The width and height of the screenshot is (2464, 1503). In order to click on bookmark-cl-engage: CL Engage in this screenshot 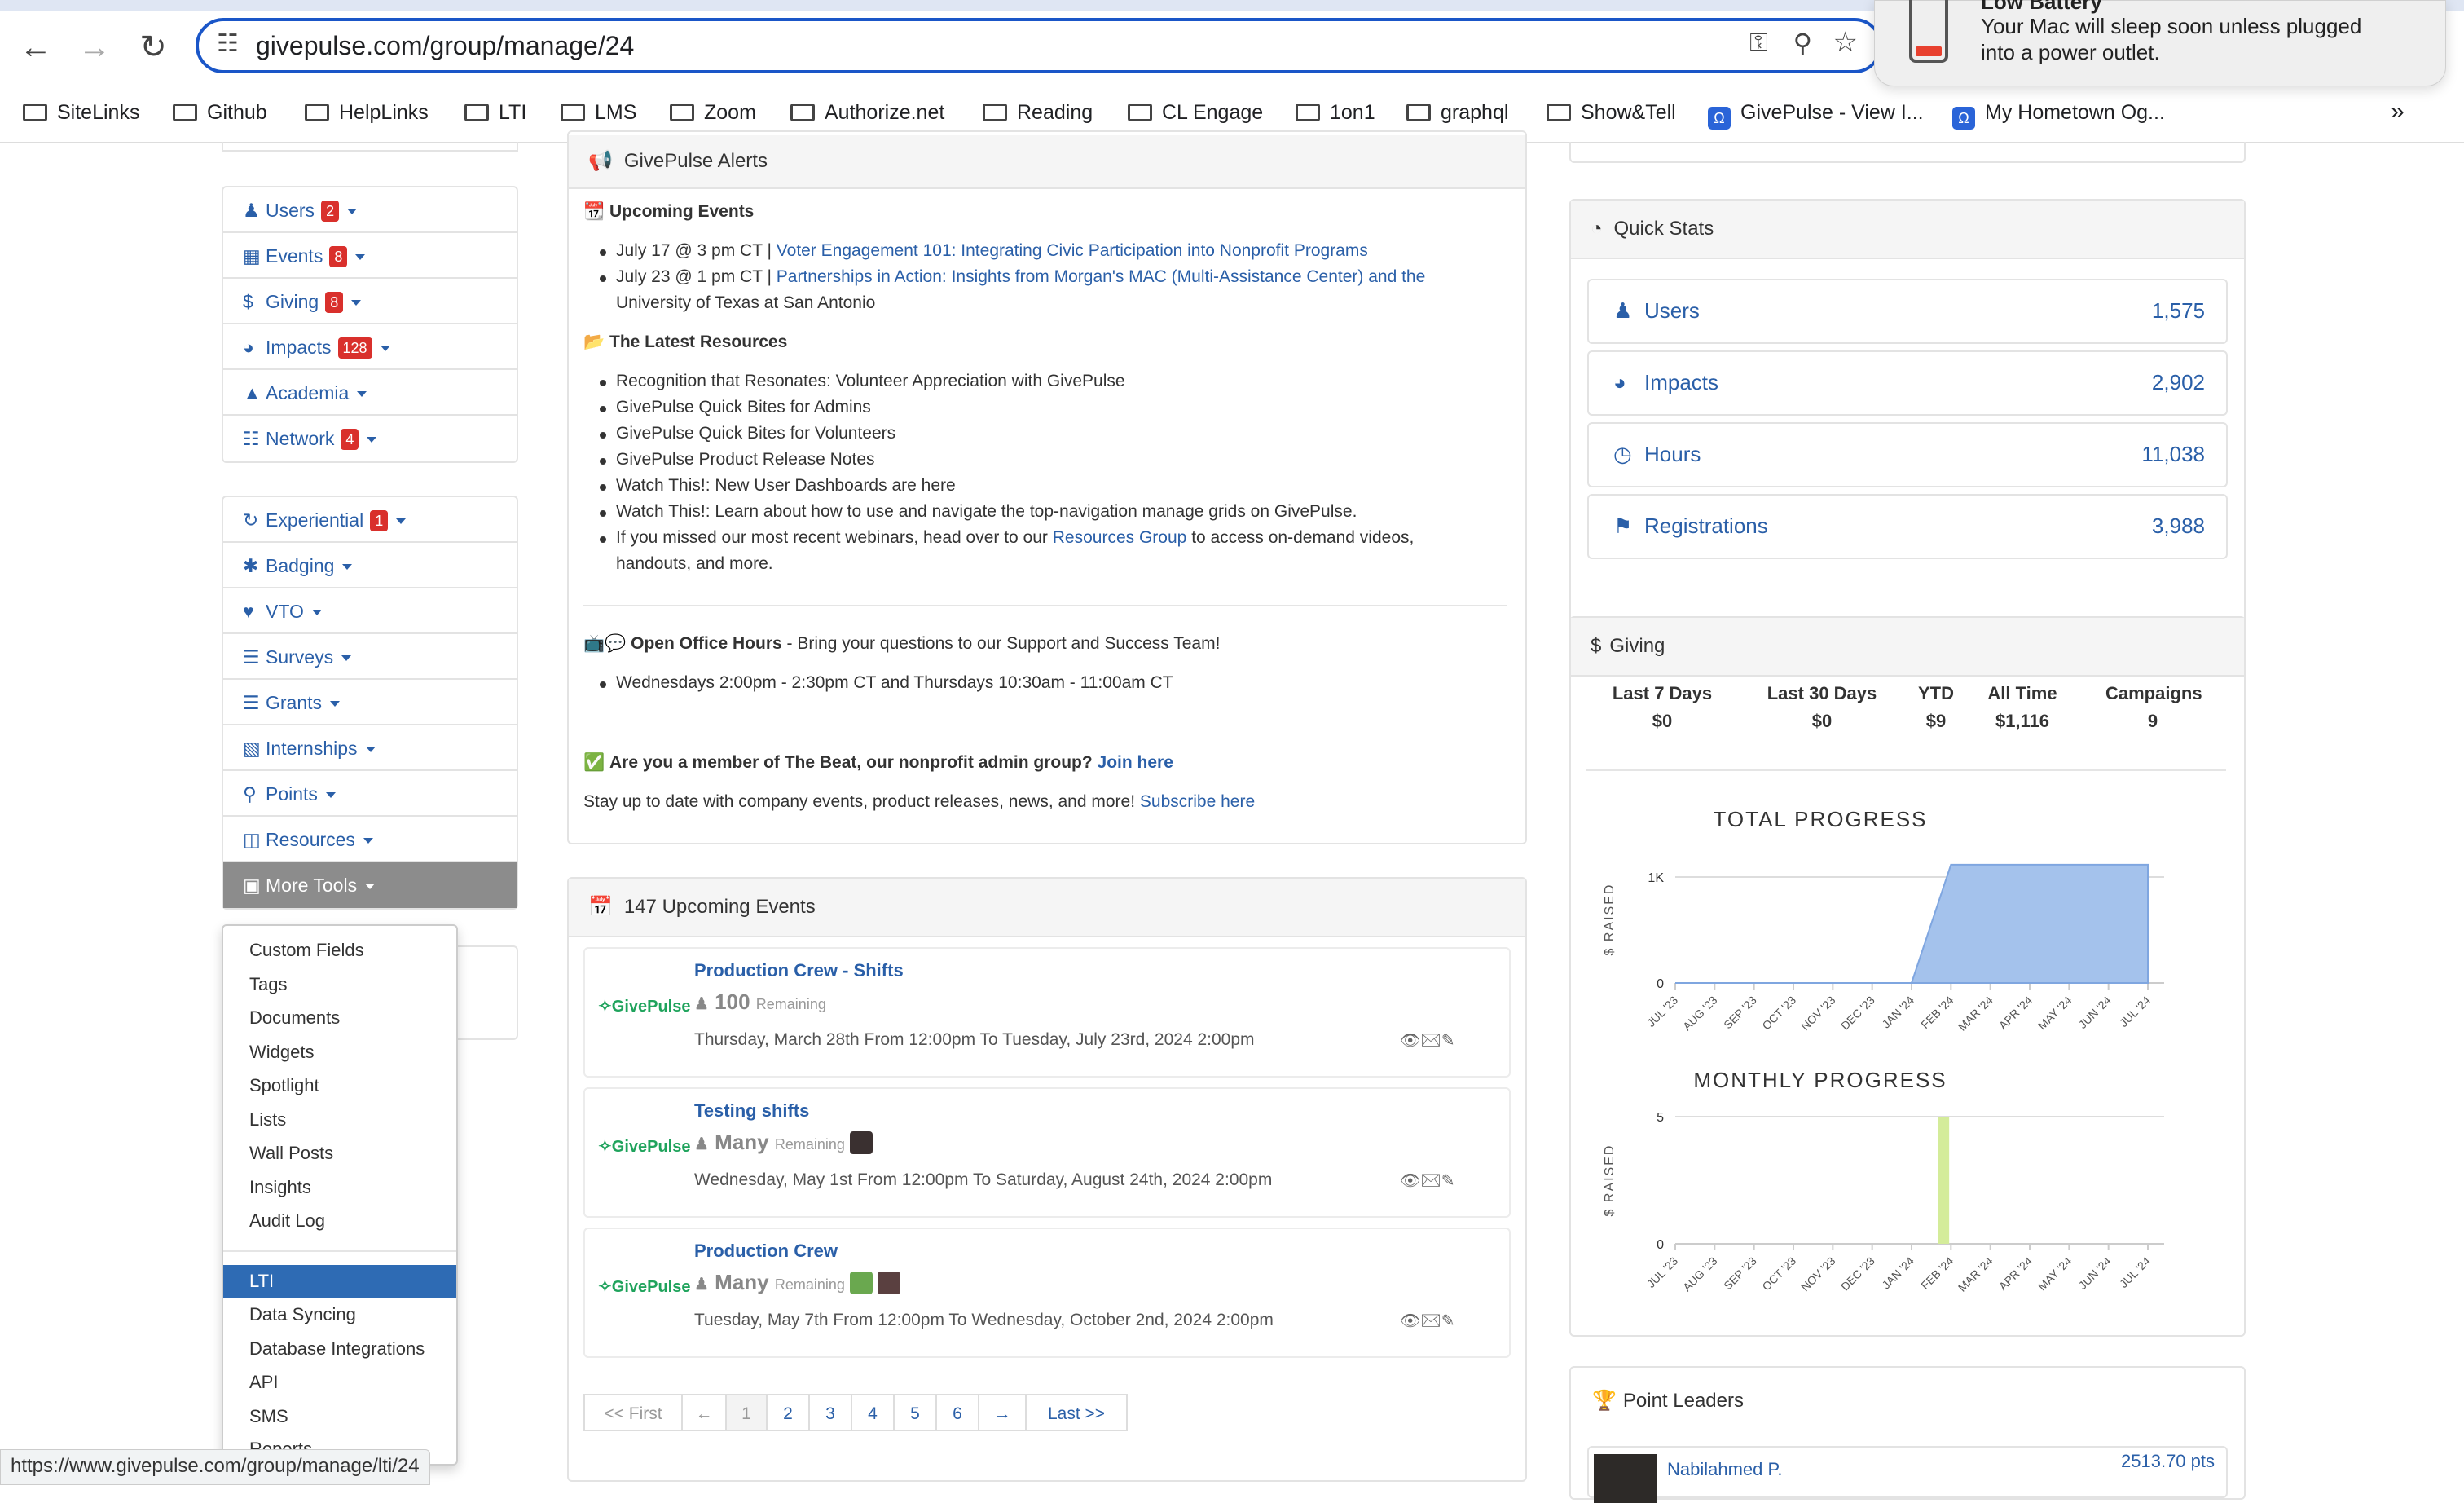, I will do `click(1195, 113)`.